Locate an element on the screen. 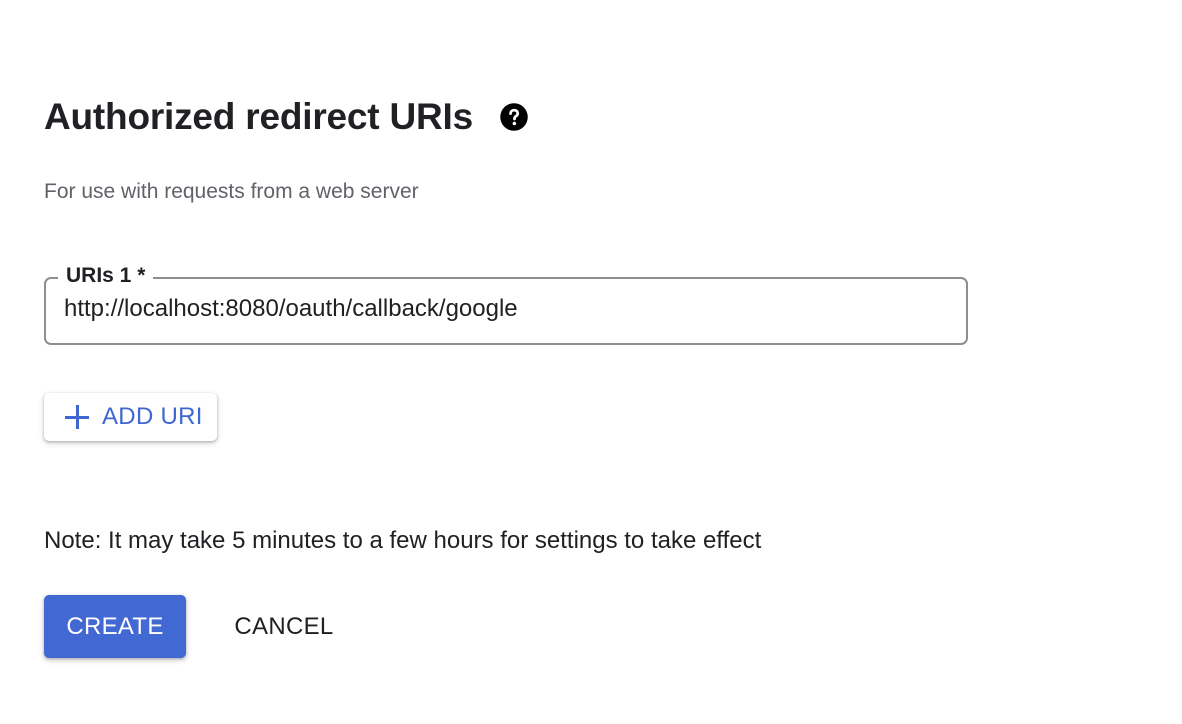 The image size is (1182, 724). create-button: CREATE is located at coordinates (115, 626).